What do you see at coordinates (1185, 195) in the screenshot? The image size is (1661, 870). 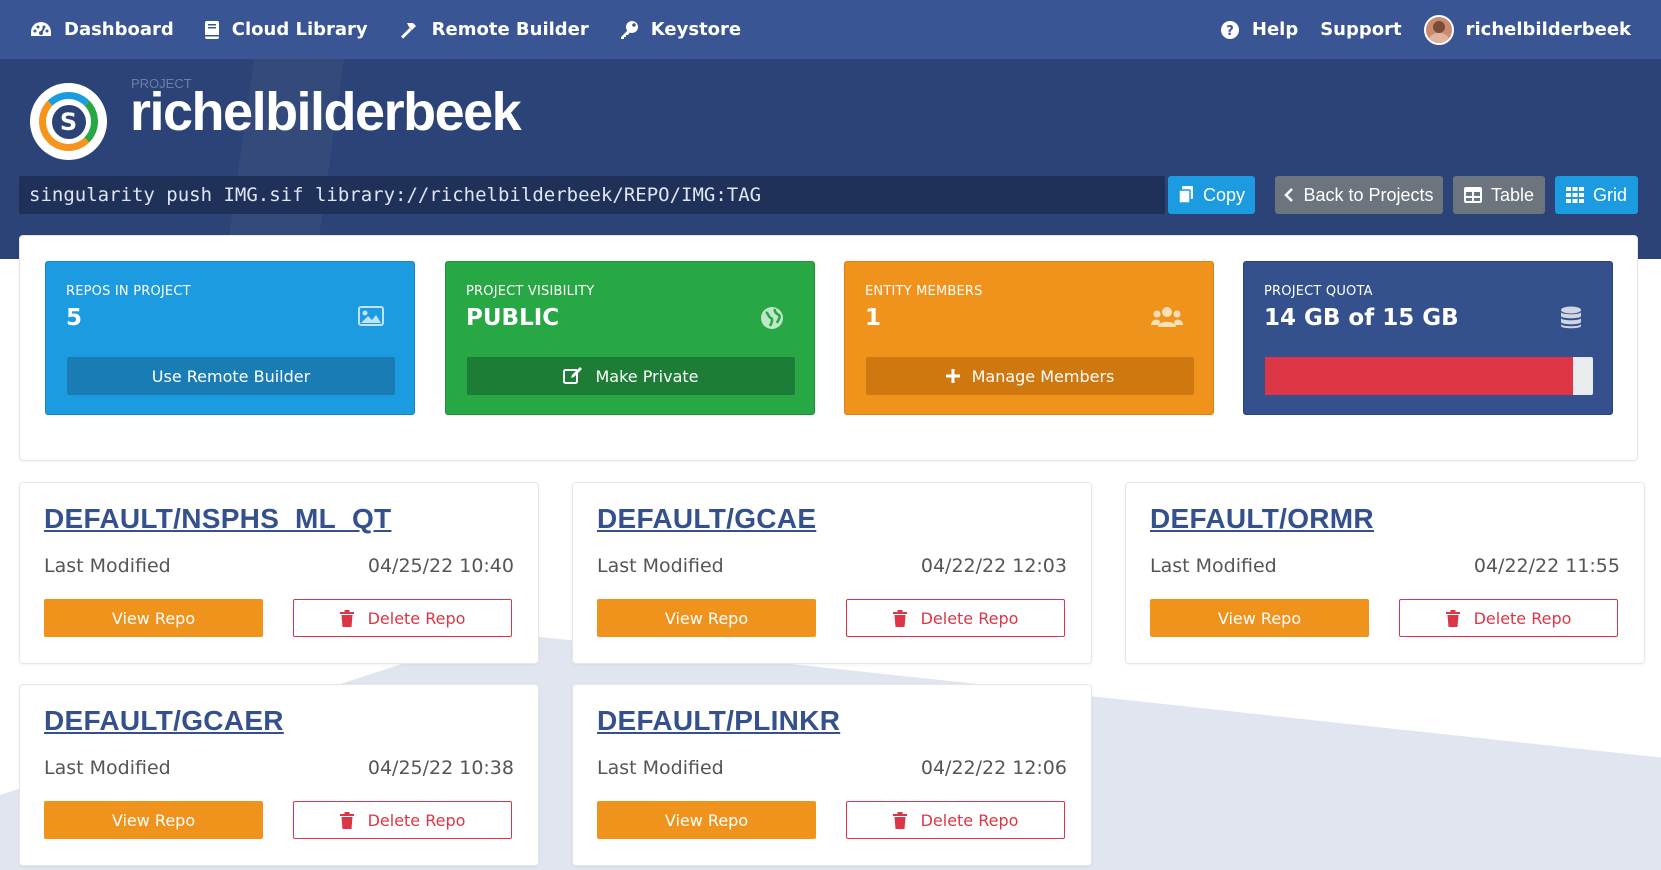 I see `copy-icon` at bounding box center [1185, 195].